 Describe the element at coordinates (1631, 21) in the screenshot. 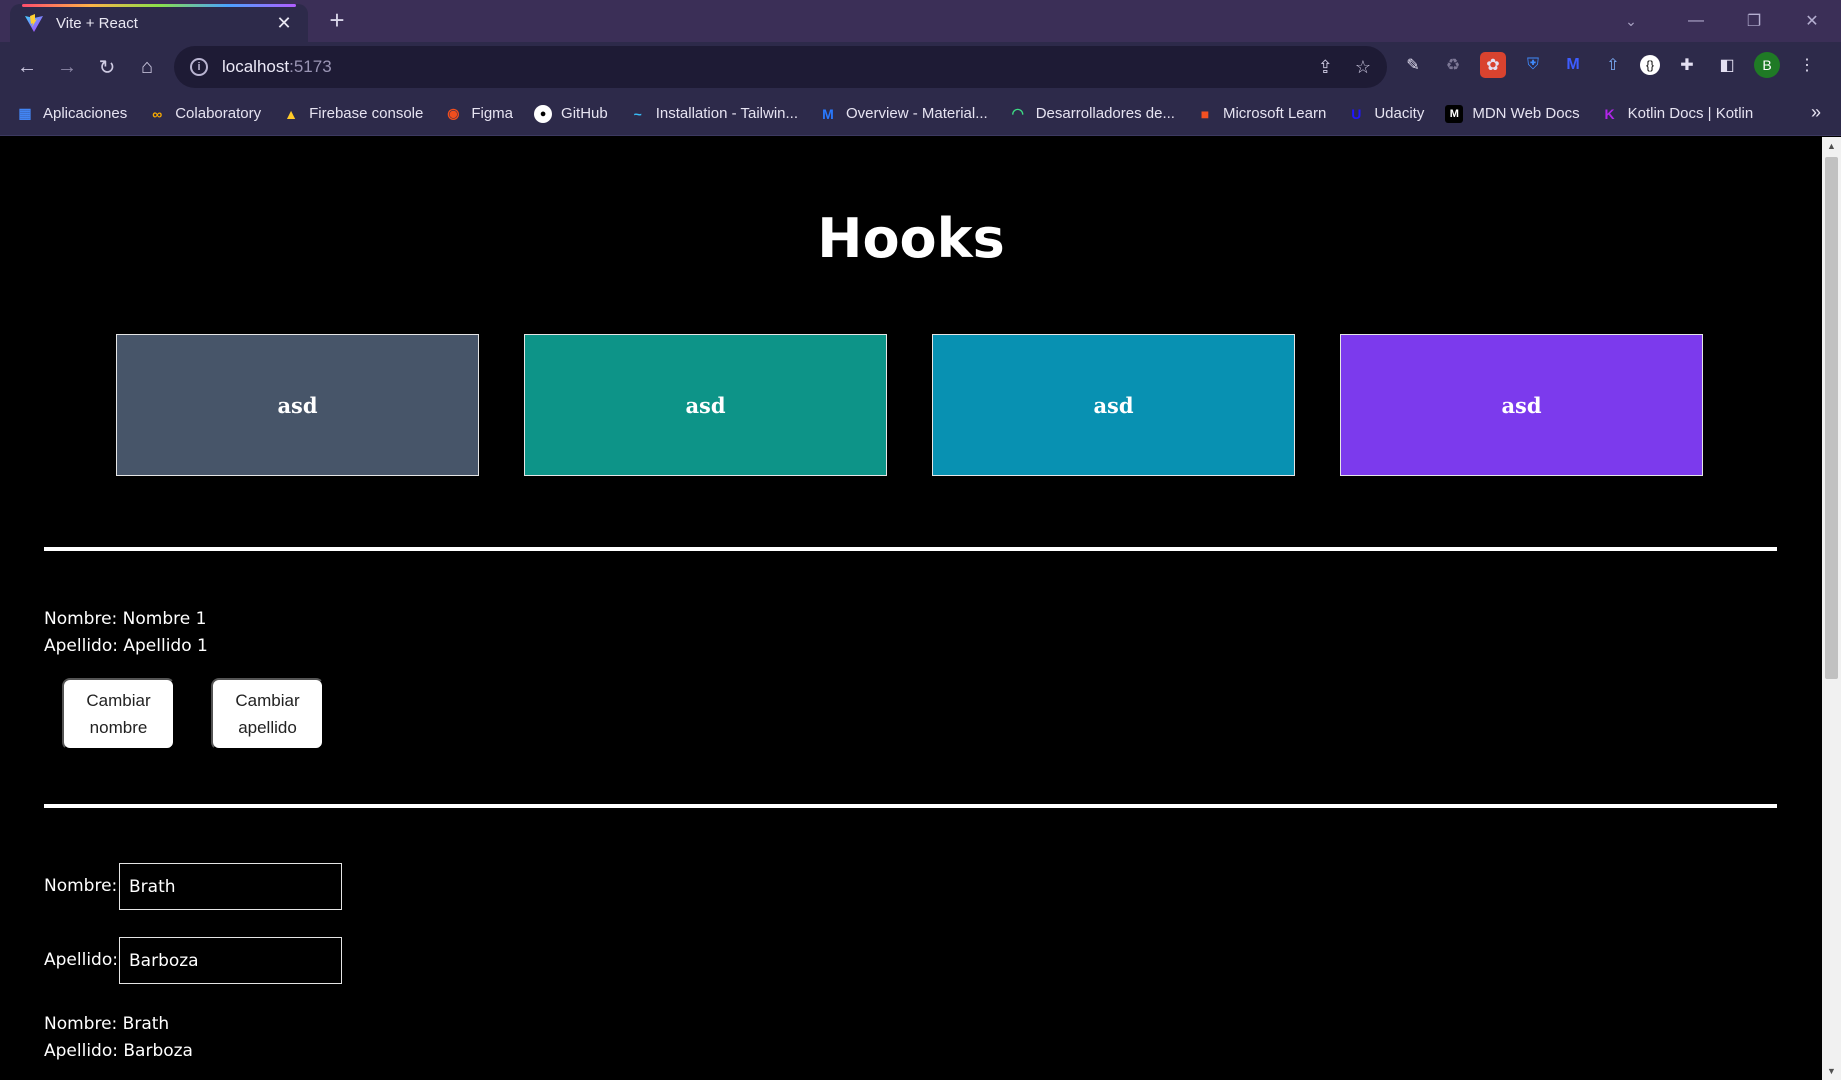

I see `tab-search-icon: ⌄` at that location.